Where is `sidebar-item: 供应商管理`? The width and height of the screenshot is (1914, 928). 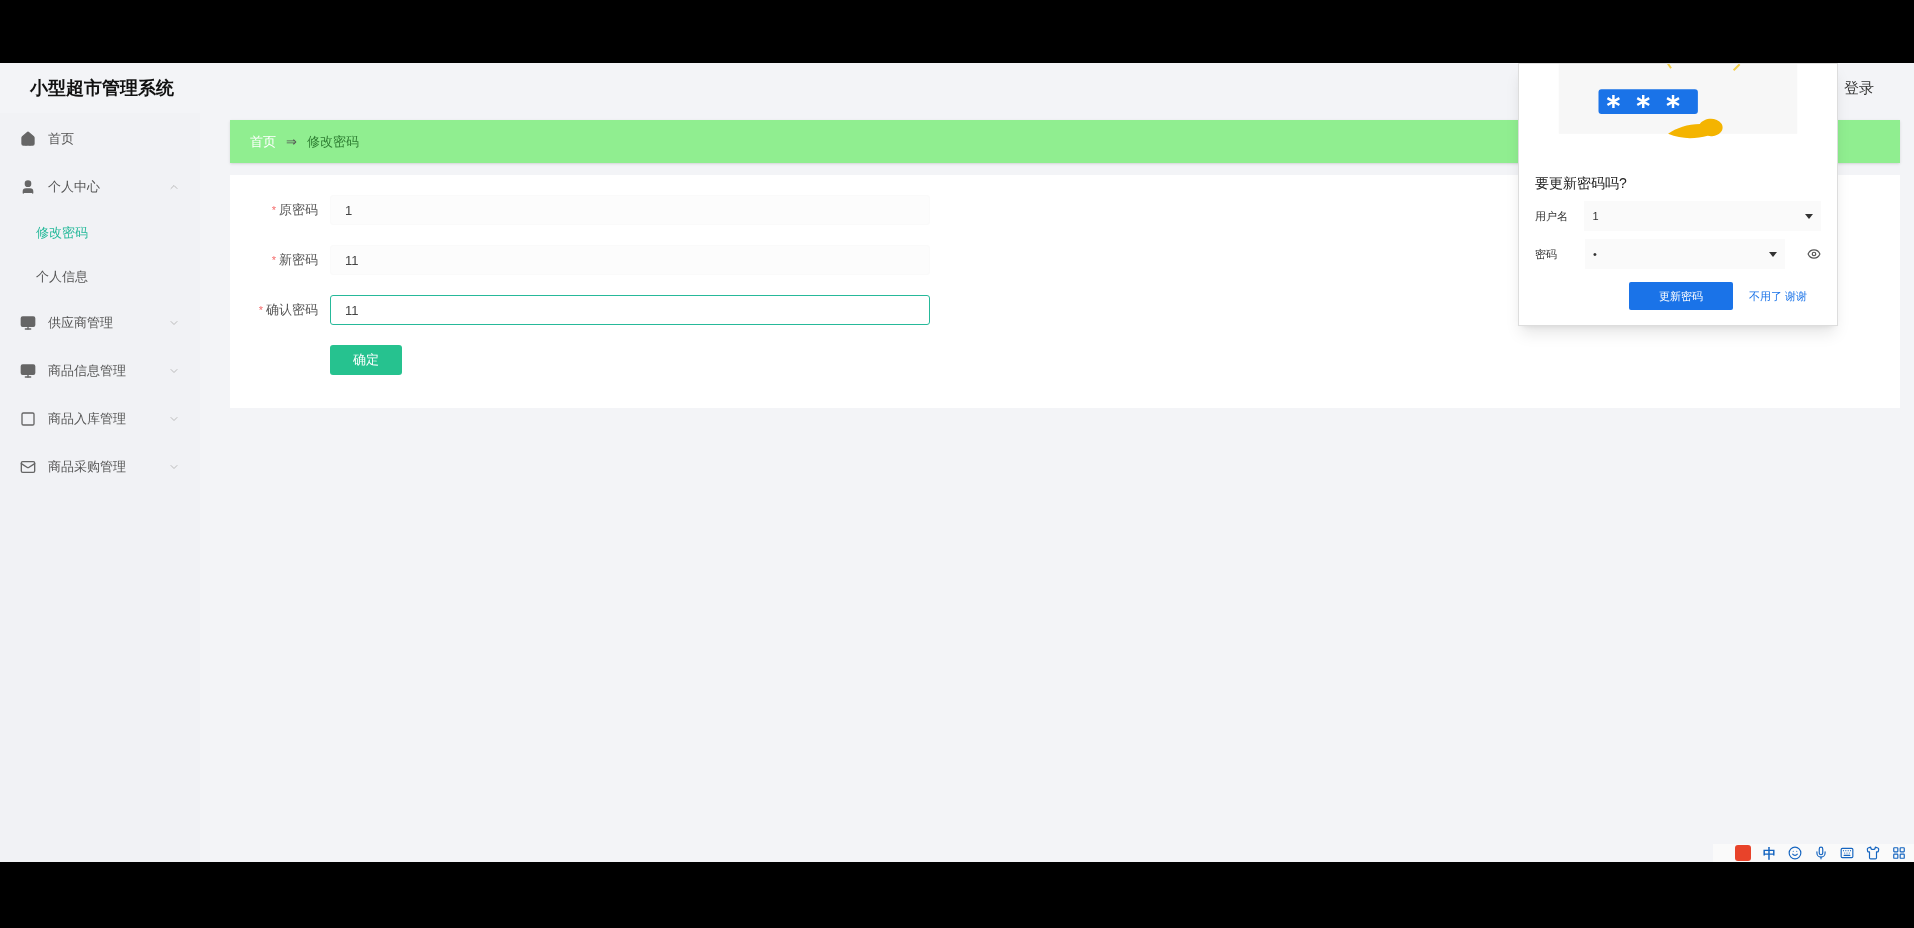 sidebar-item: 供应商管理 is located at coordinates (100, 323).